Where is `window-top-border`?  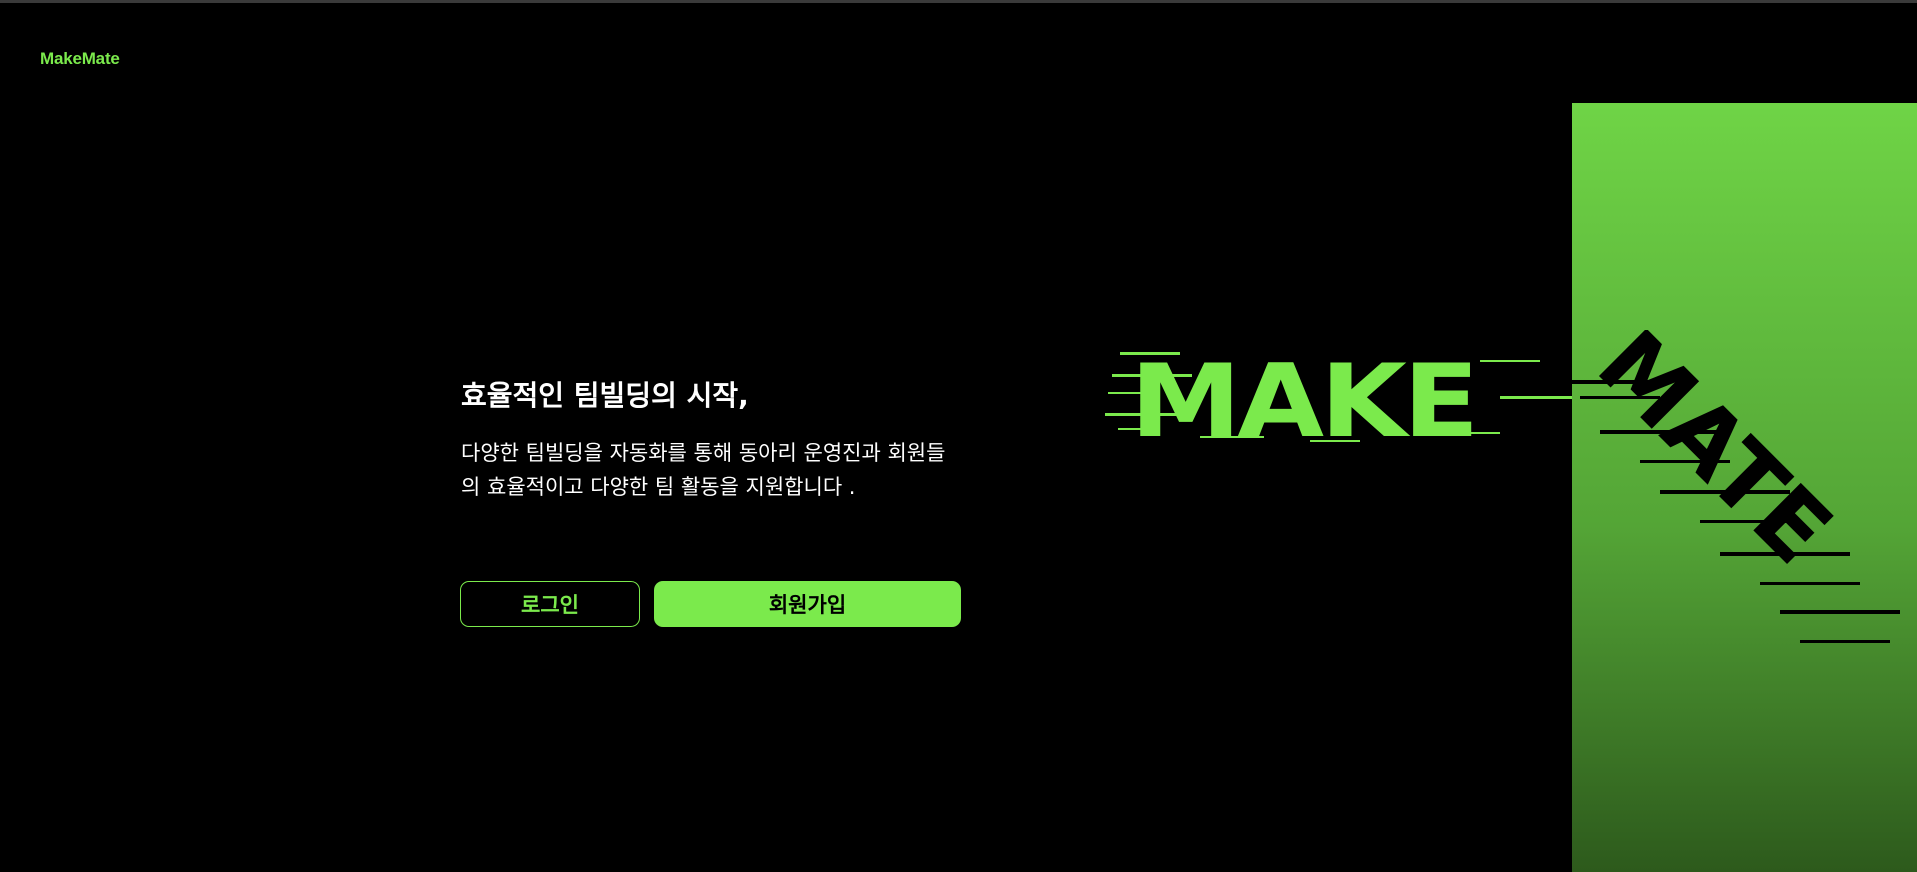
window-top-border is located at coordinates (958, 1).